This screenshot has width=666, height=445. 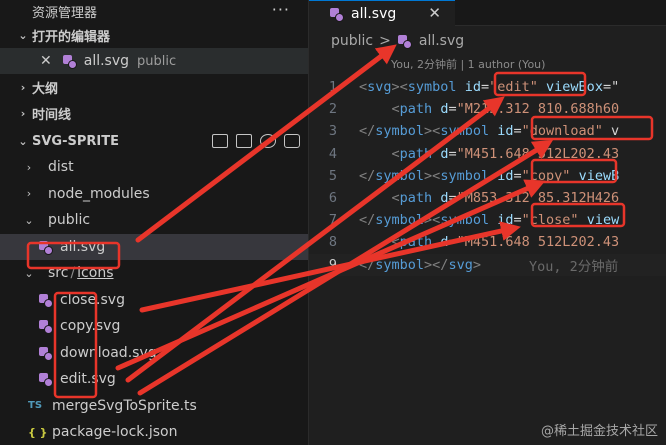 What do you see at coordinates (281, 9) in the screenshot?
I see `more-actions-icon: ···` at bounding box center [281, 9].